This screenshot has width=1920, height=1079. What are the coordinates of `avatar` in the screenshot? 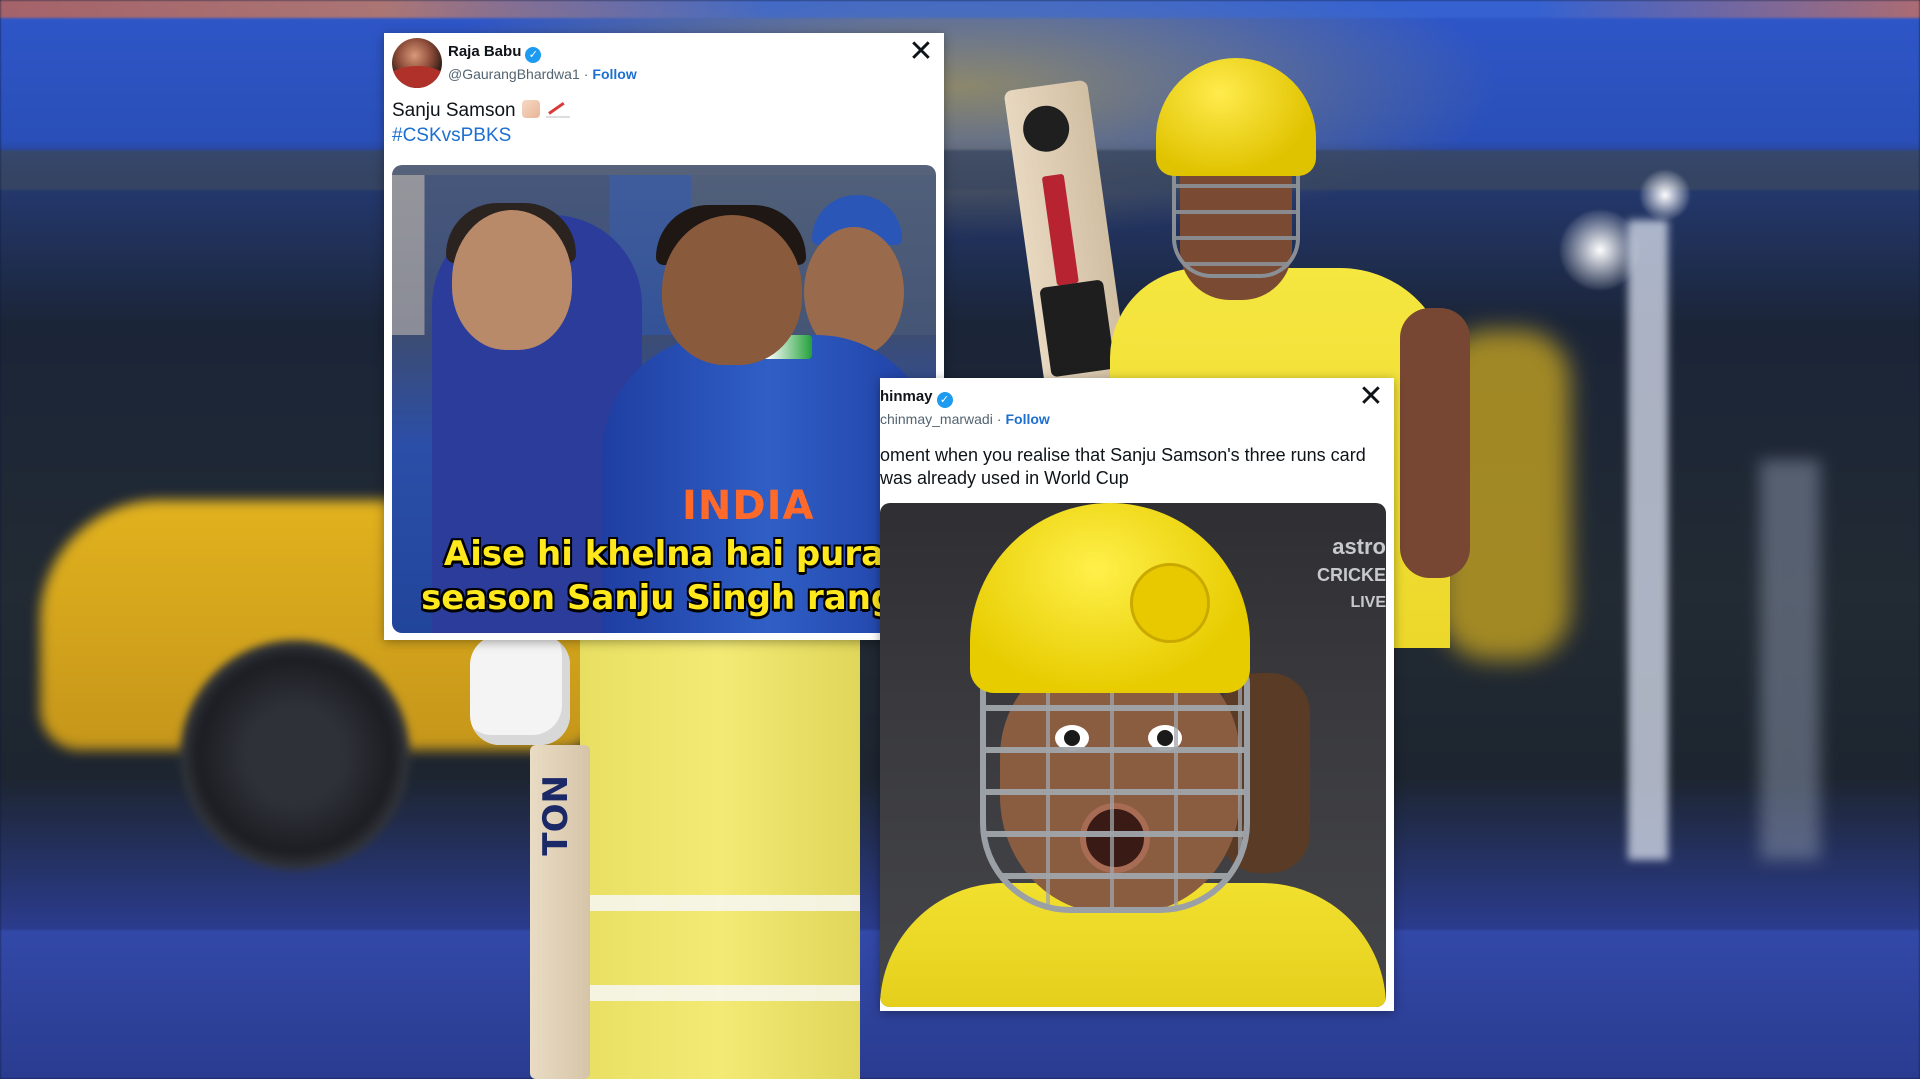 It's located at (417, 63).